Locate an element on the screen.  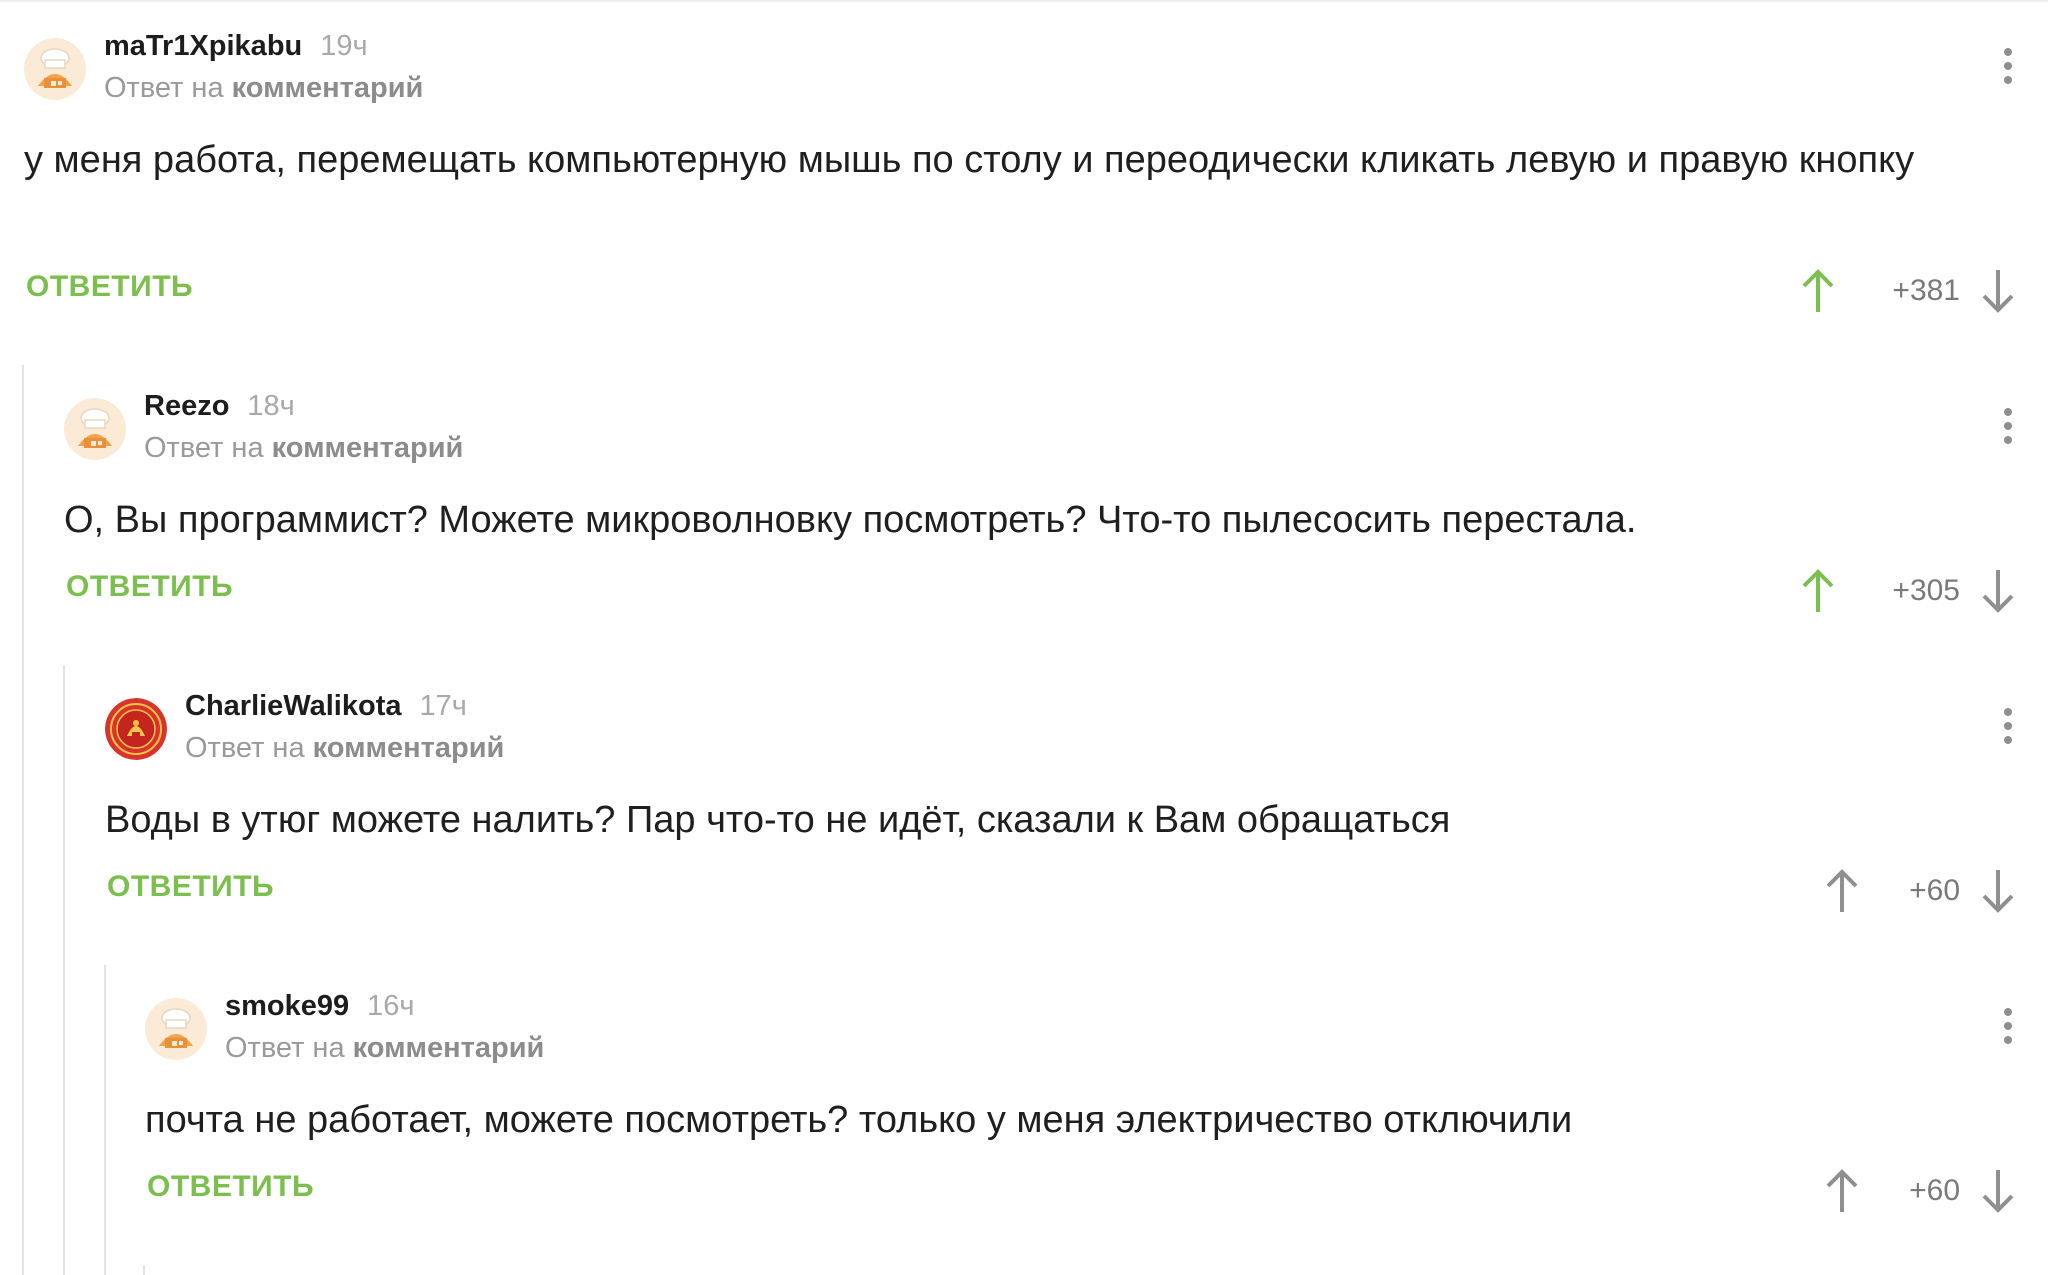
top-divider is located at coordinates (1024, 1).